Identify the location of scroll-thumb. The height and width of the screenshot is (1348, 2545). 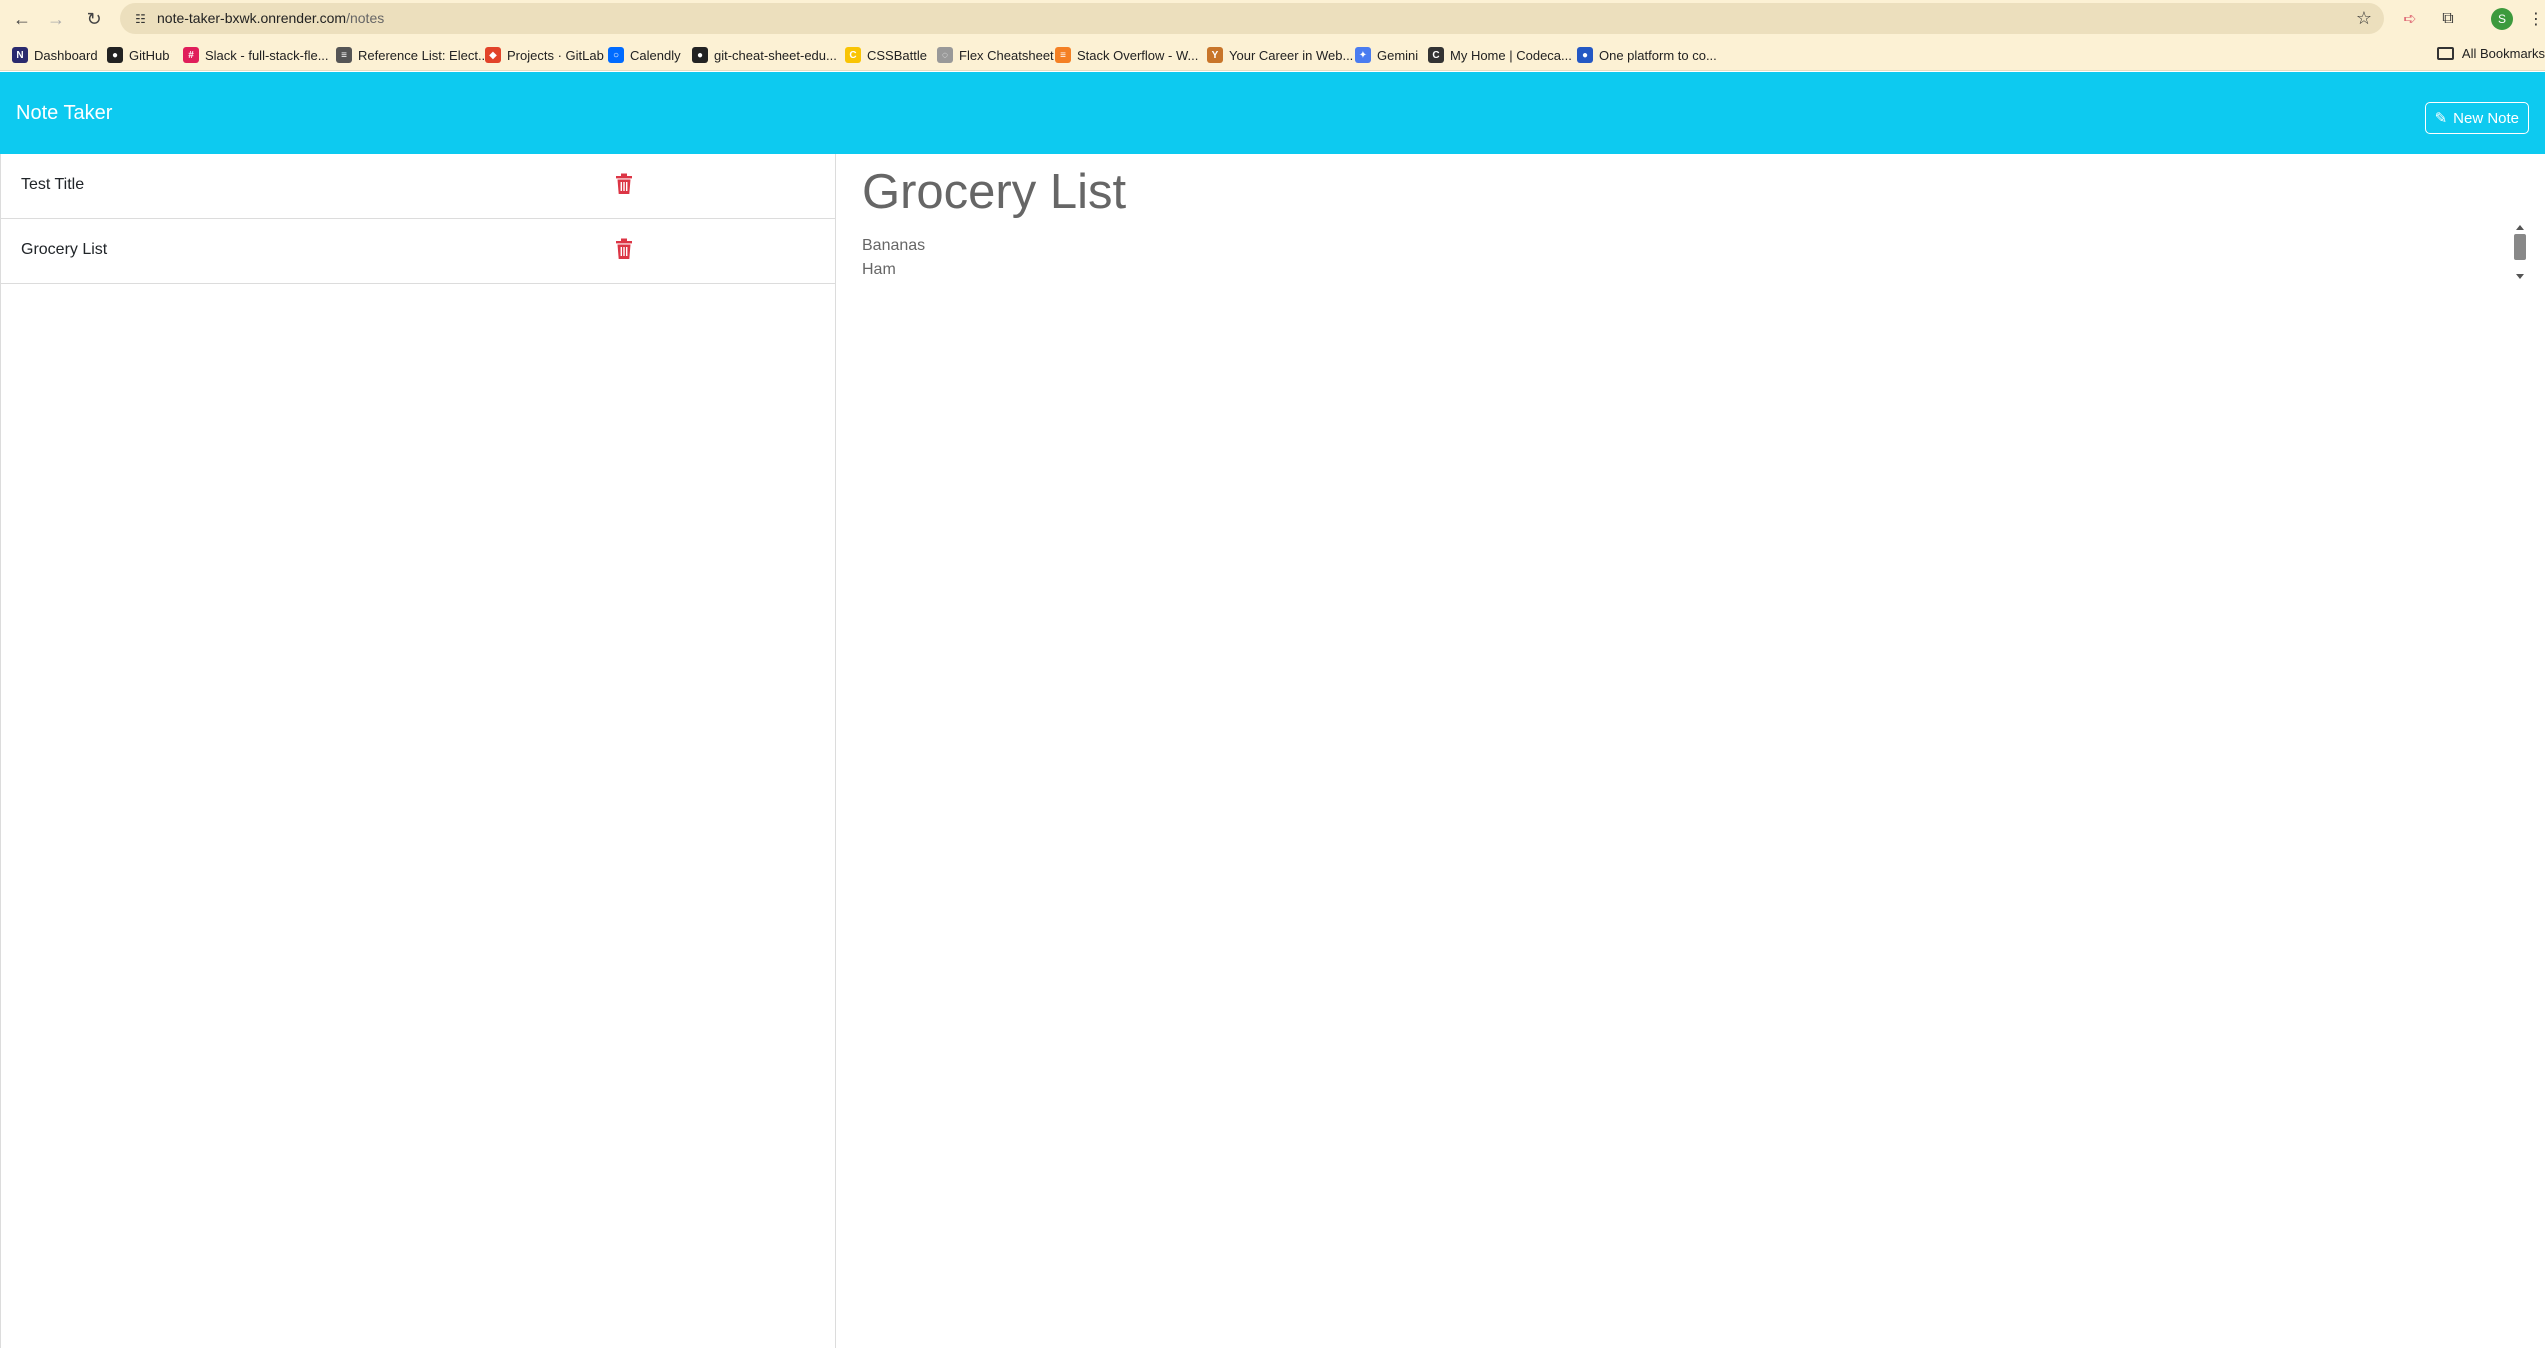
(2520, 247).